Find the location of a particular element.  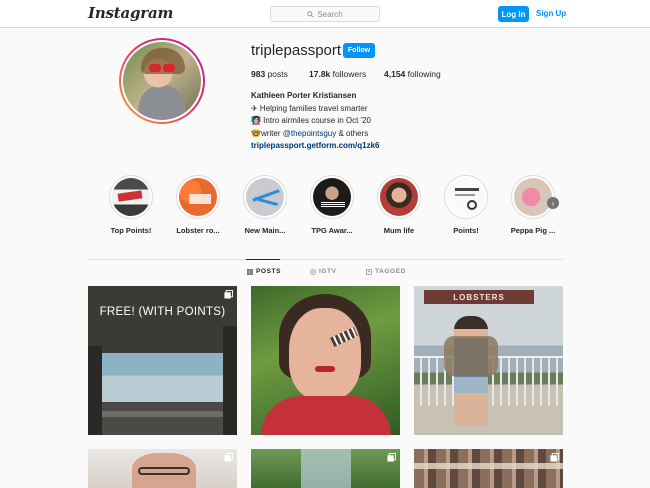

following-count: 4,154 following is located at coordinates (412, 74).